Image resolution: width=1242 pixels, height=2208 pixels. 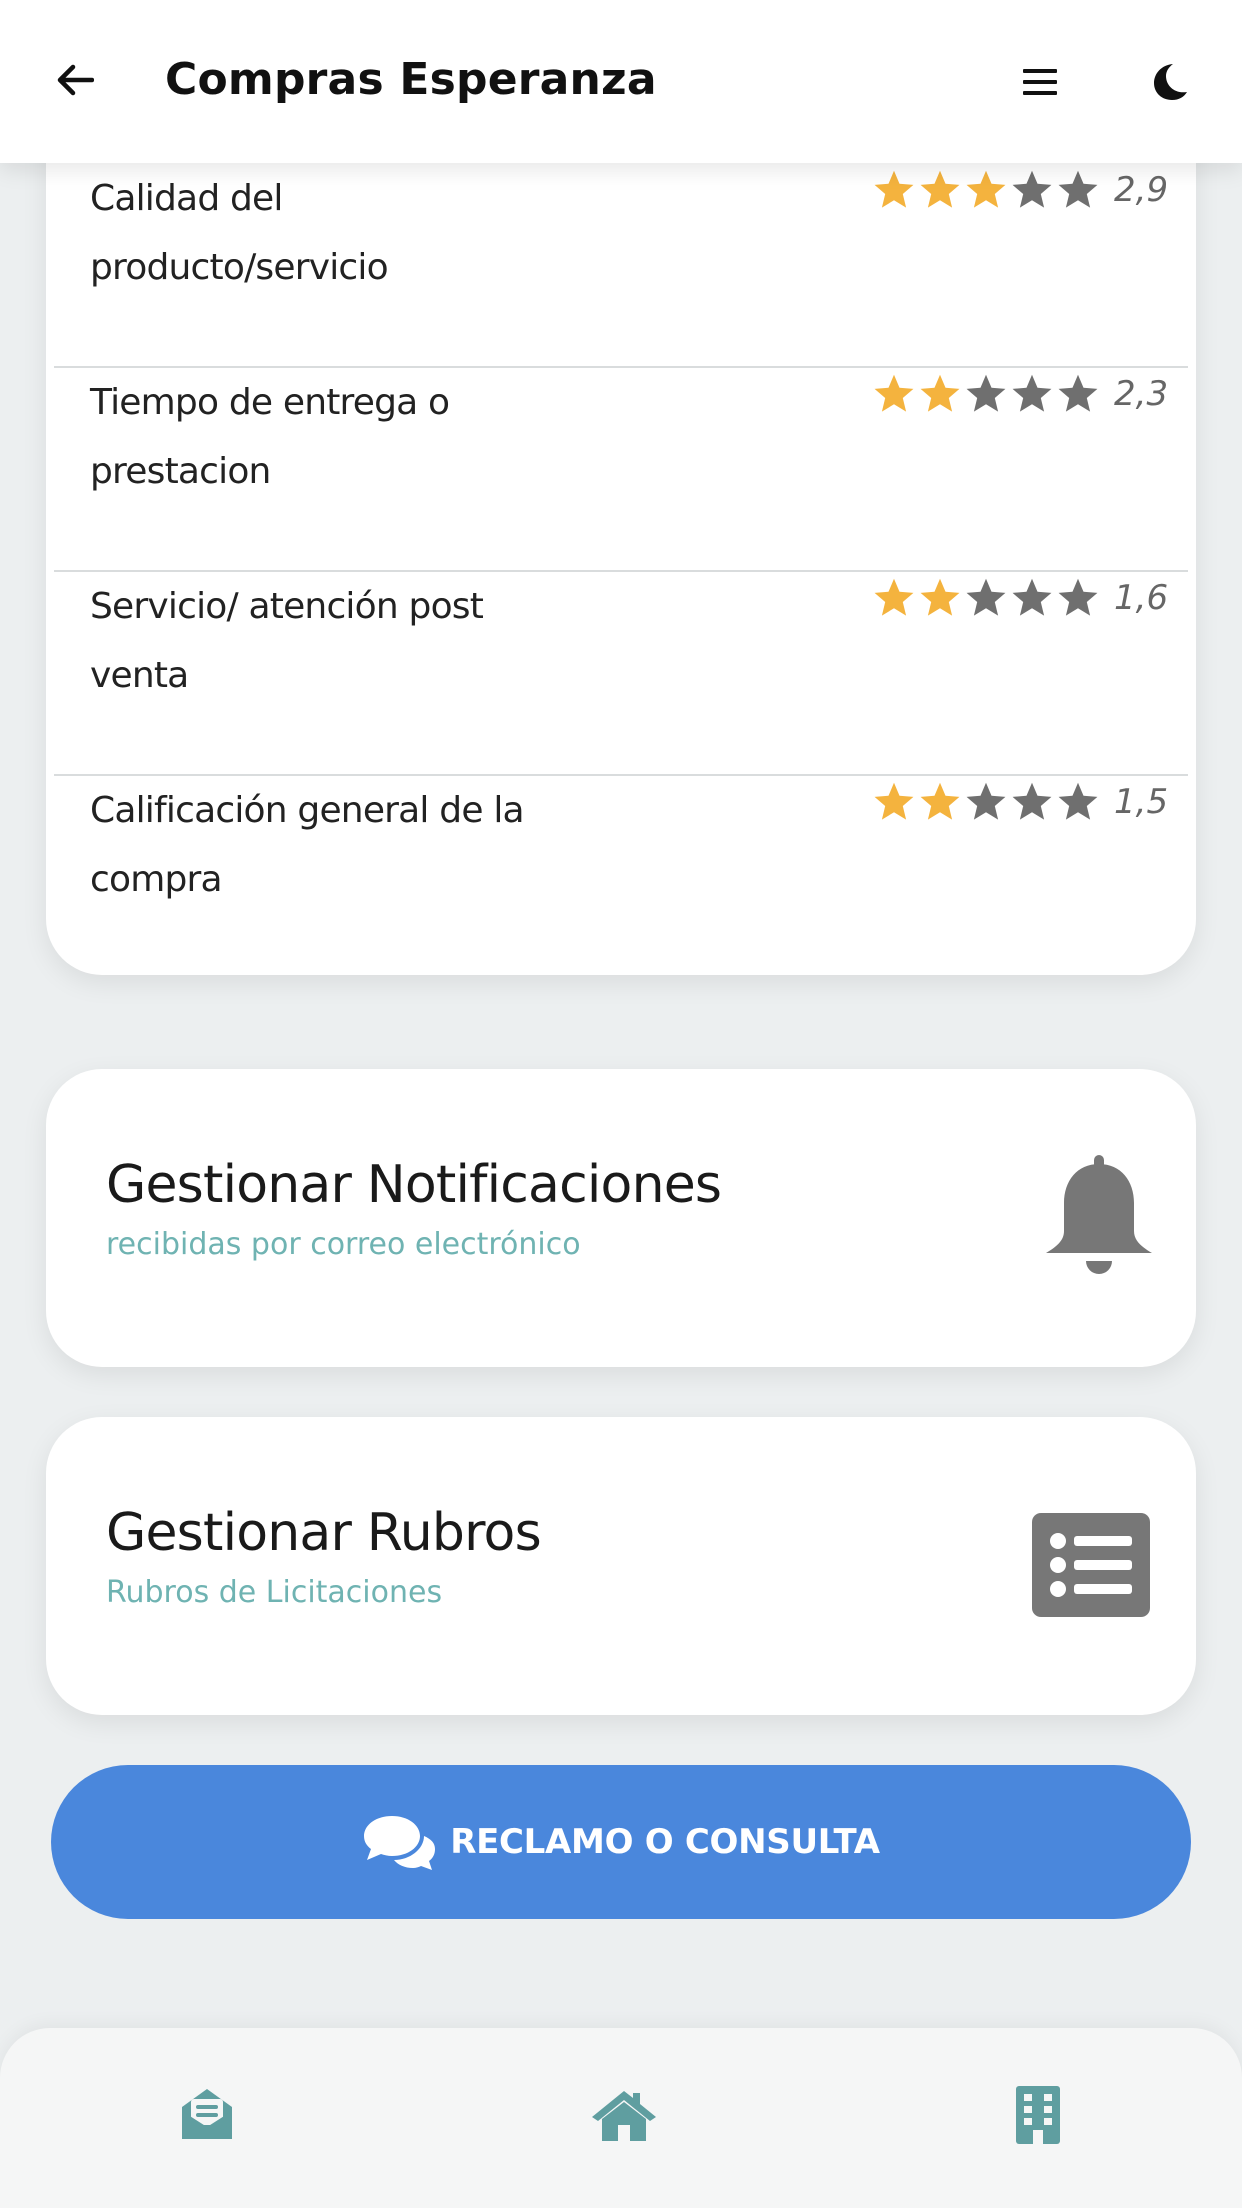 What do you see at coordinates (1141, 802) in the screenshot?
I see `rating-value: 1,5` at bounding box center [1141, 802].